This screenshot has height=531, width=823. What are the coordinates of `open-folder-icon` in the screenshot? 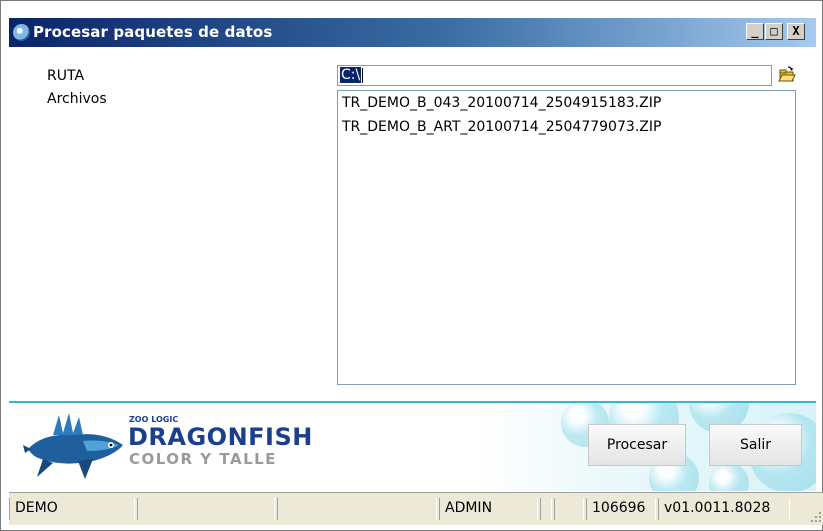 It's located at (787, 74).